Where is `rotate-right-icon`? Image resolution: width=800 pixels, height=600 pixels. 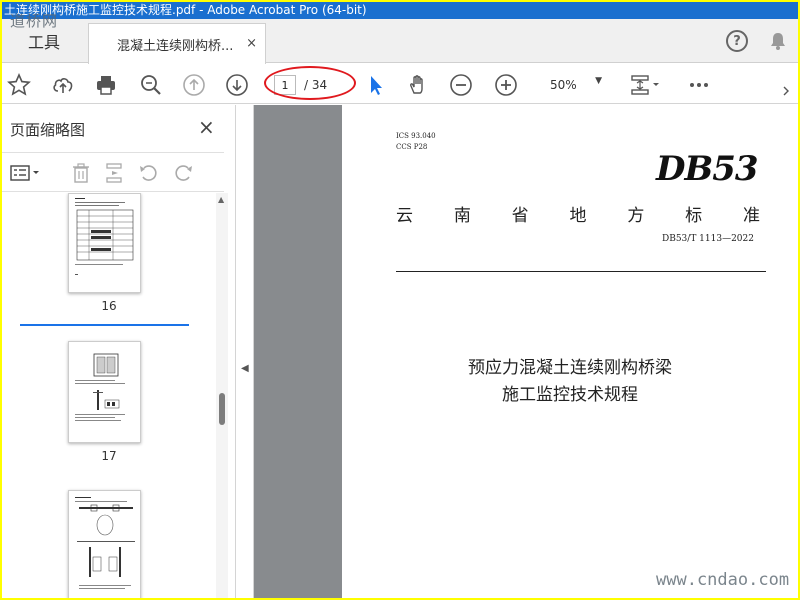 rotate-right-icon is located at coordinates (183, 173).